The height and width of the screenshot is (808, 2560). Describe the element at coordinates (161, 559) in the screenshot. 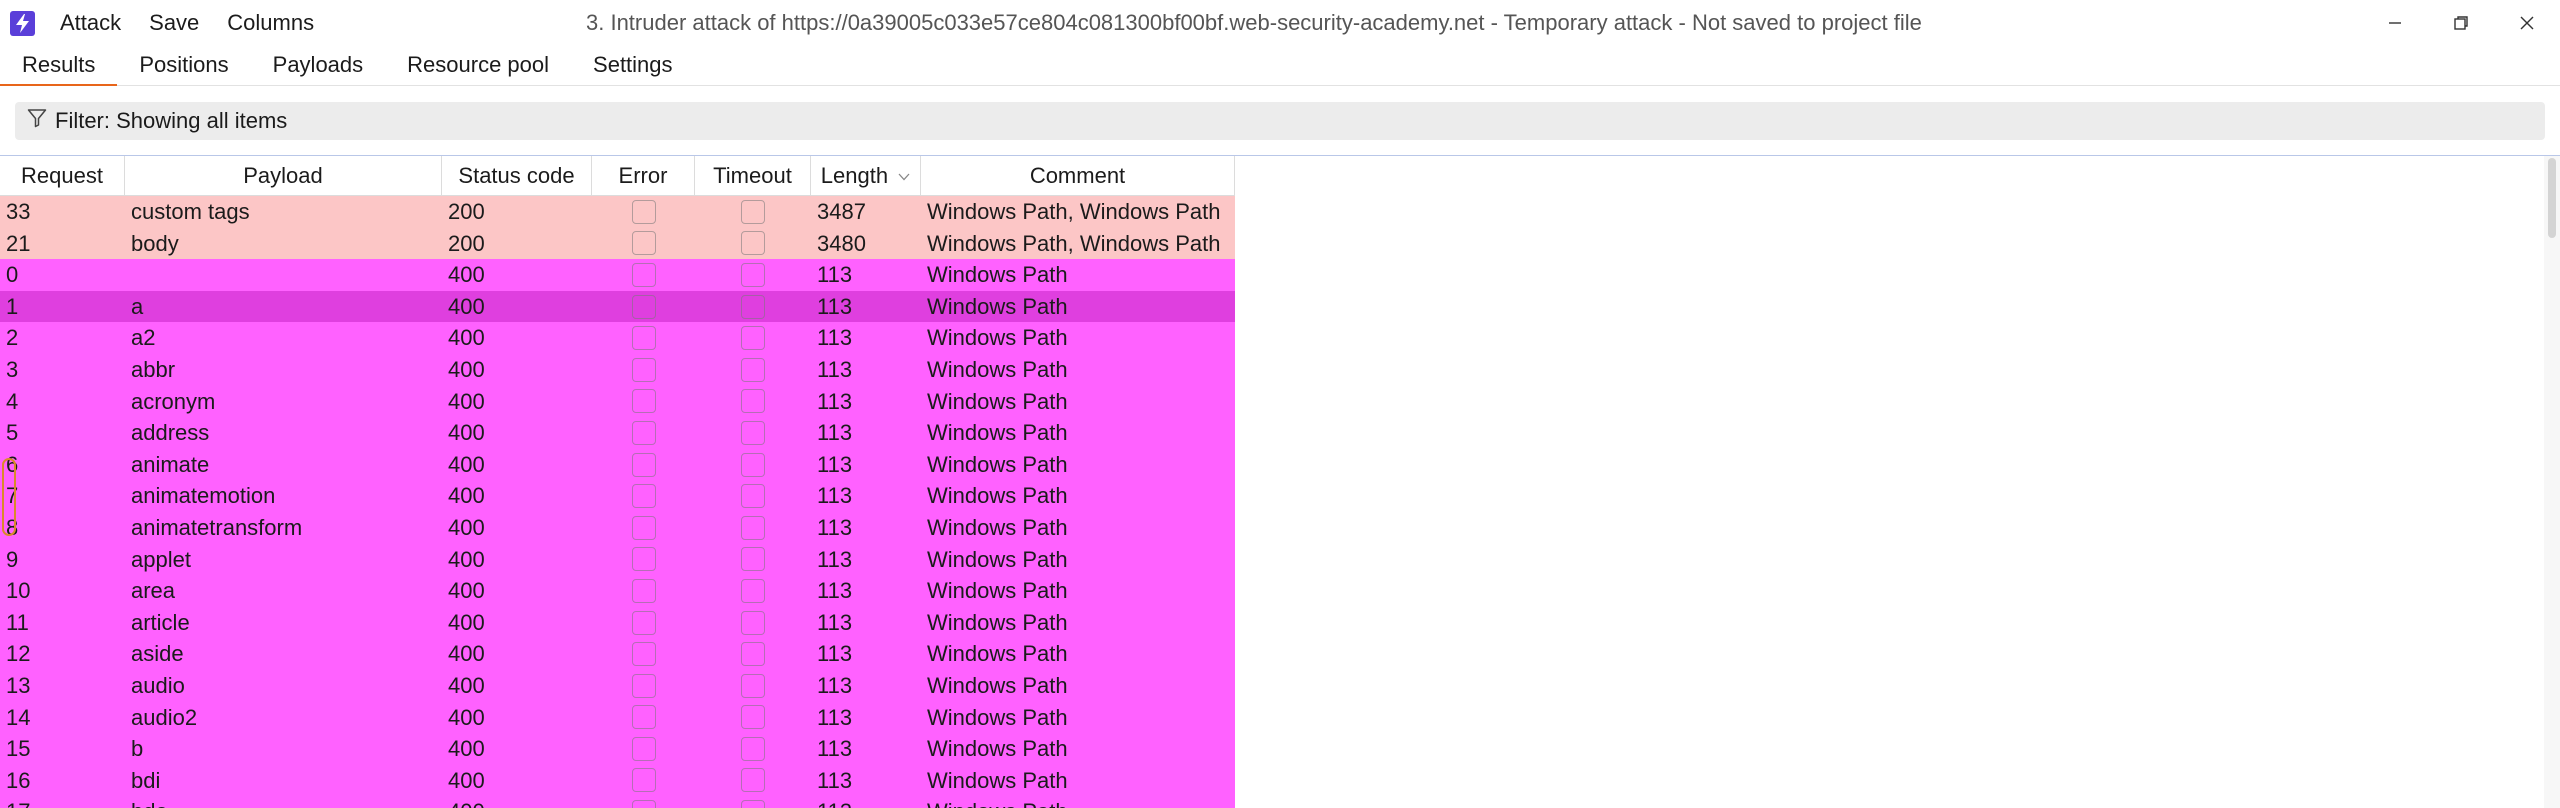

I see `cell-payload: applet` at that location.